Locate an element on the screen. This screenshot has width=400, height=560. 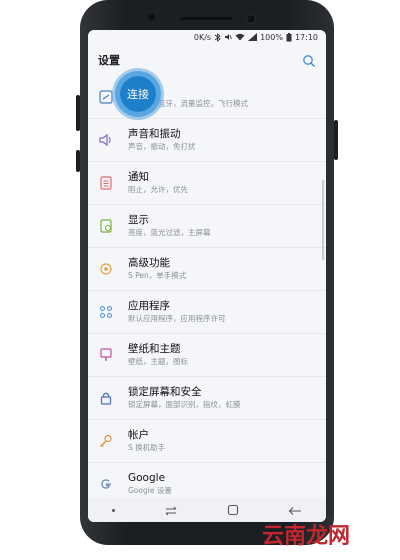
home-icon is located at coordinates (233, 510).